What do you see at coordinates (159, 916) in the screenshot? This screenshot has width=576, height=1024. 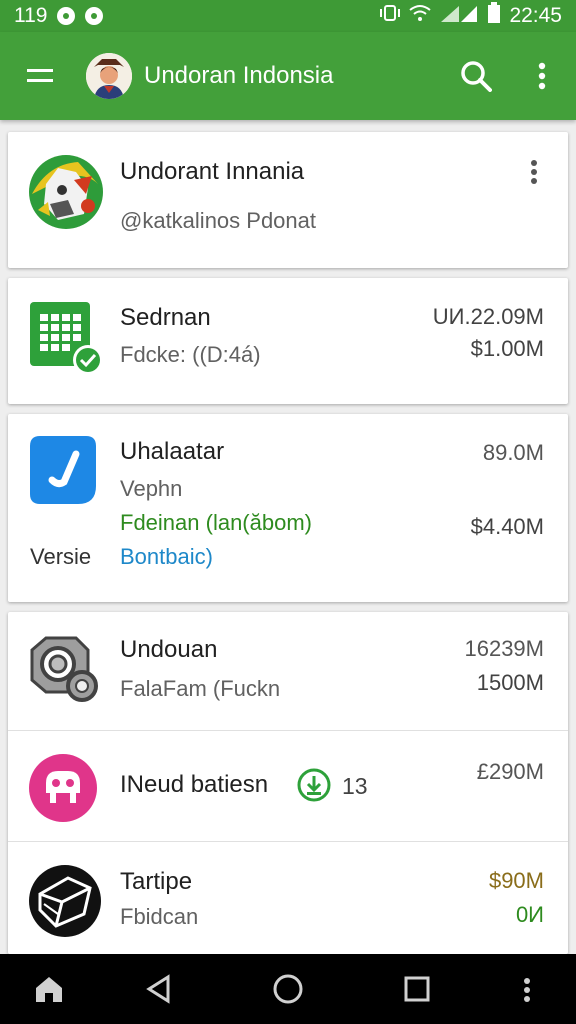 I see `item-subtitle: Fbidcan` at bounding box center [159, 916].